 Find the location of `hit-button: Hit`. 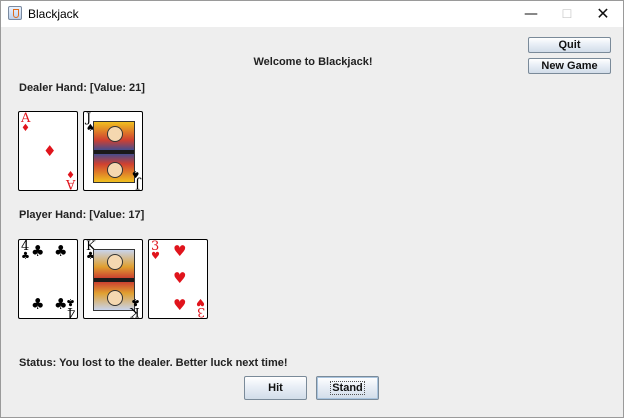

hit-button: Hit is located at coordinates (275, 388).